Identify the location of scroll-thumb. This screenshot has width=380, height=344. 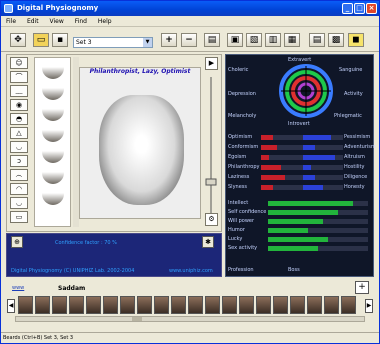
(137, 319).